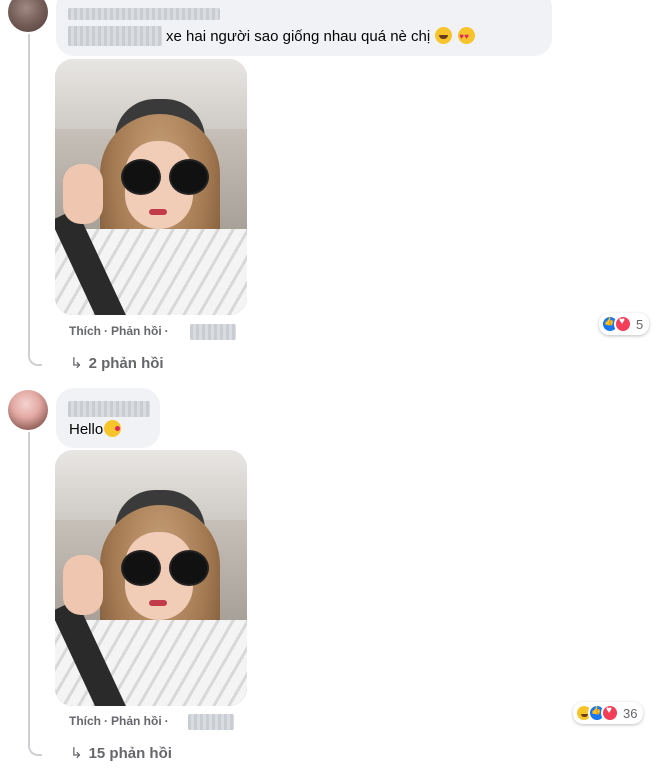 The height and width of the screenshot is (770, 660). What do you see at coordinates (115, 36) in the screenshot?
I see `tagged-name-blurred` at bounding box center [115, 36].